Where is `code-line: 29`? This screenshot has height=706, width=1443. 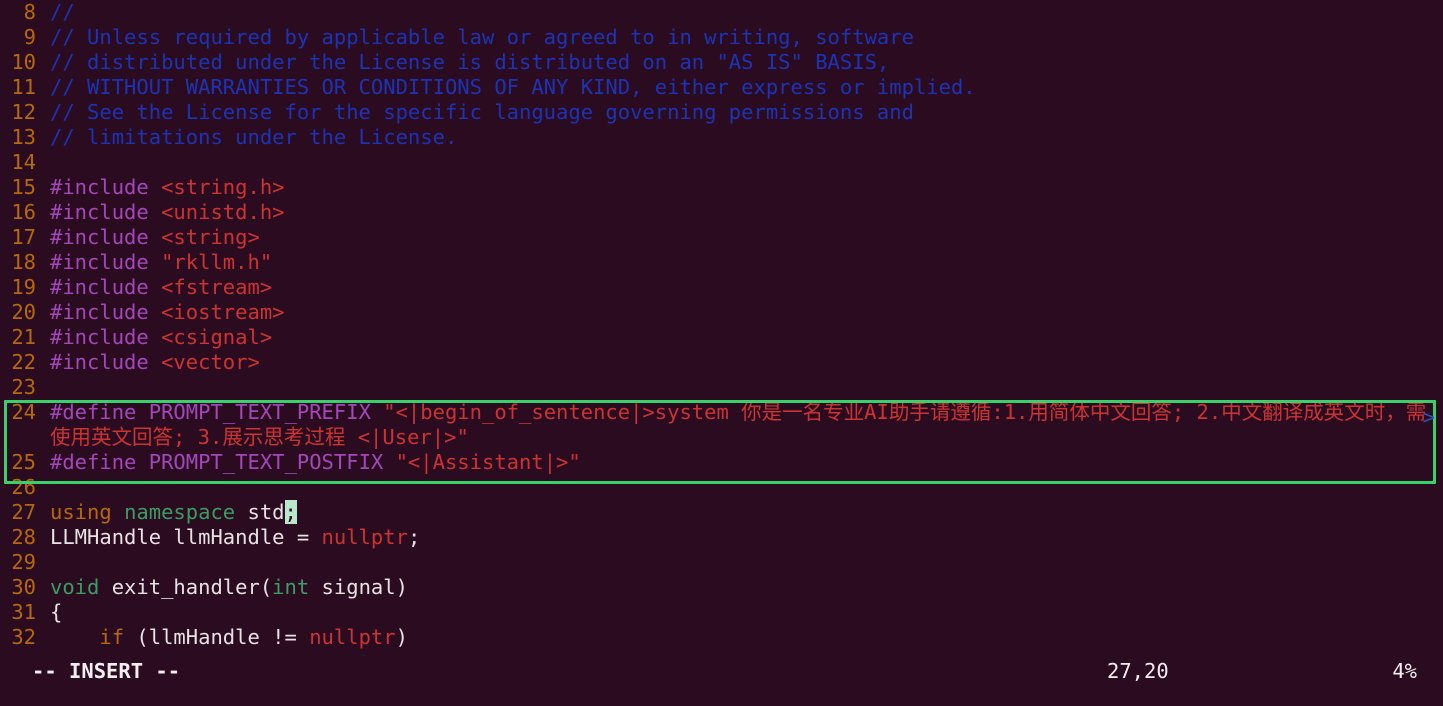 code-line: 29 is located at coordinates (721, 562).